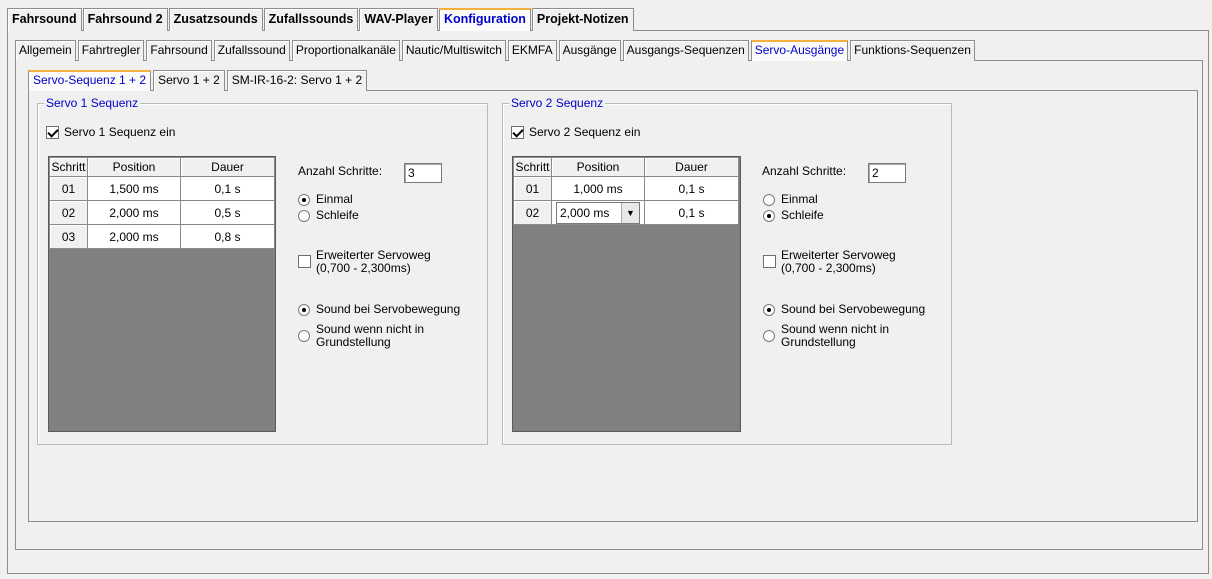  Describe the element at coordinates (52, 132) in the screenshot. I see `servo1-enable-checkbox` at that location.